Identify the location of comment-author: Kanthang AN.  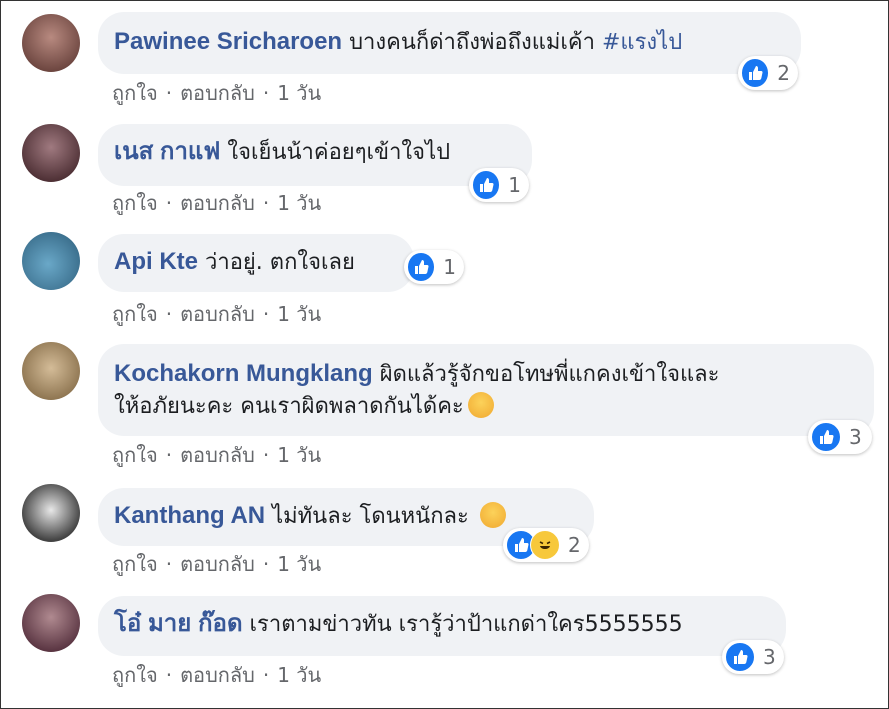
(189, 515).